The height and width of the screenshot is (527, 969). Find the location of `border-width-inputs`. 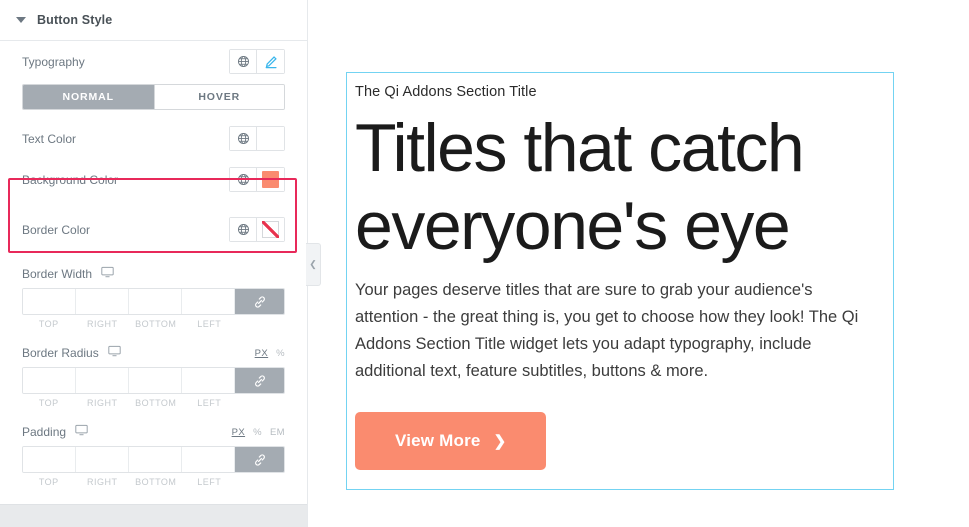

border-width-inputs is located at coordinates (153, 301).